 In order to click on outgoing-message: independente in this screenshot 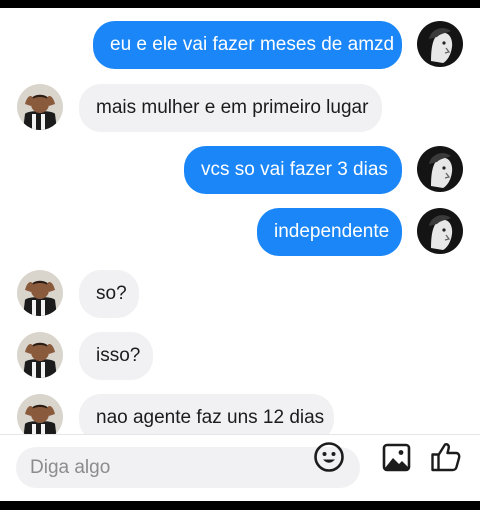, I will do `click(329, 232)`.